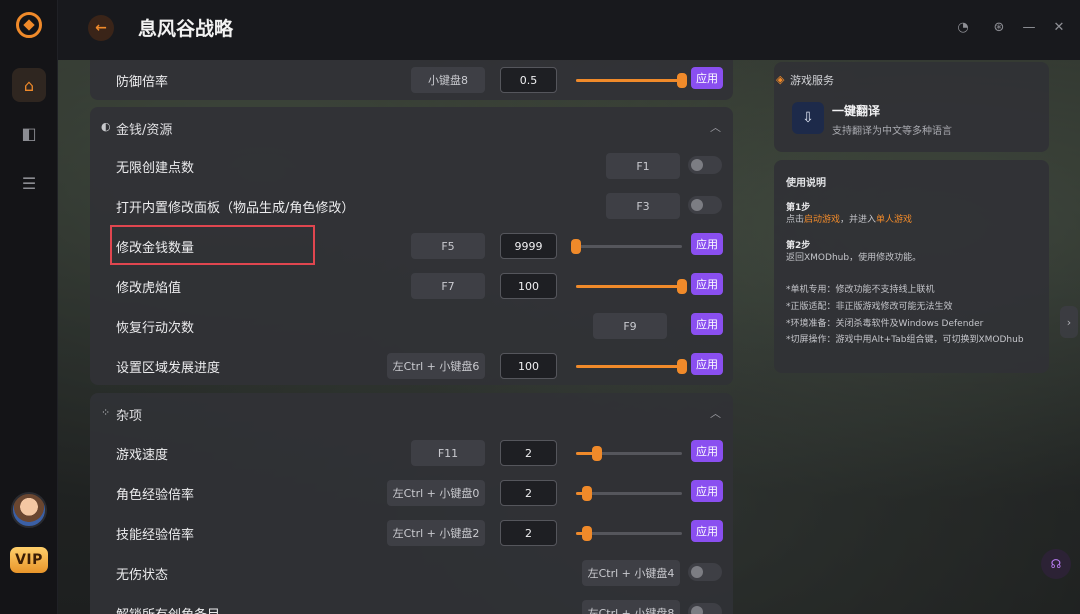  I want to click on setting-row: 修改虎焰值 F7 100 应用, so click(411, 286).